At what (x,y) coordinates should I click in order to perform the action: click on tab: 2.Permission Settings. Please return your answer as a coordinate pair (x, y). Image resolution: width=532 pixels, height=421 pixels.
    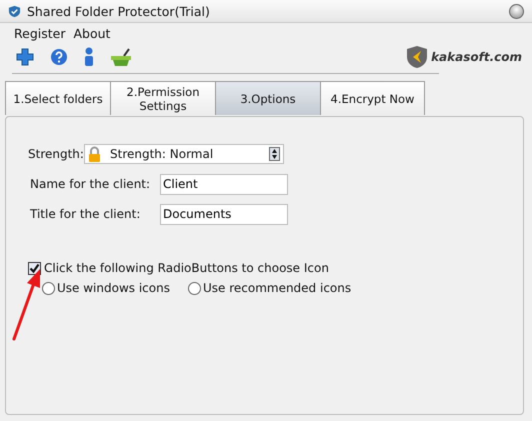
    Looking at the image, I should click on (162, 98).